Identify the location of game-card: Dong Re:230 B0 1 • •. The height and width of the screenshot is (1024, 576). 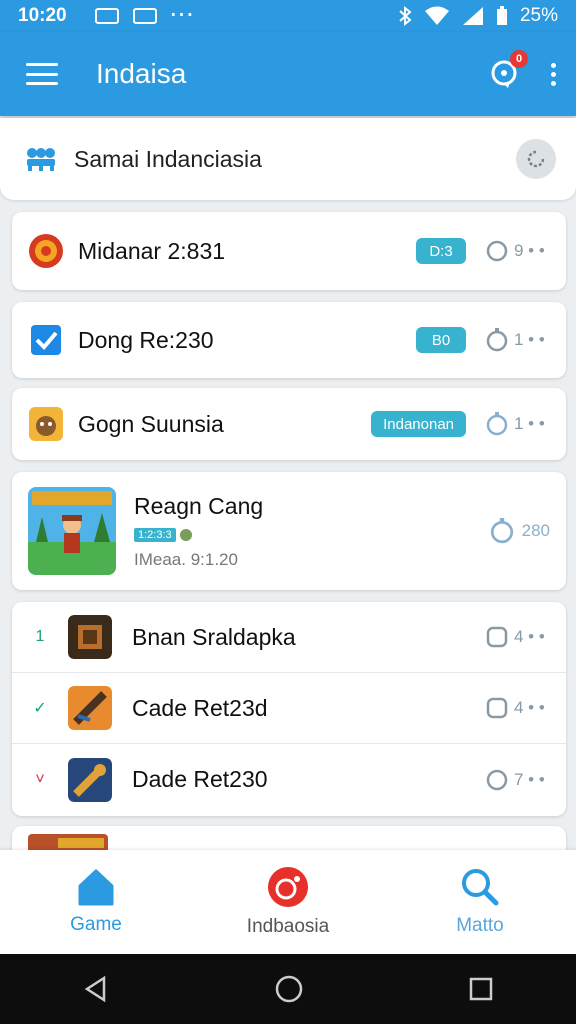
(289, 340).